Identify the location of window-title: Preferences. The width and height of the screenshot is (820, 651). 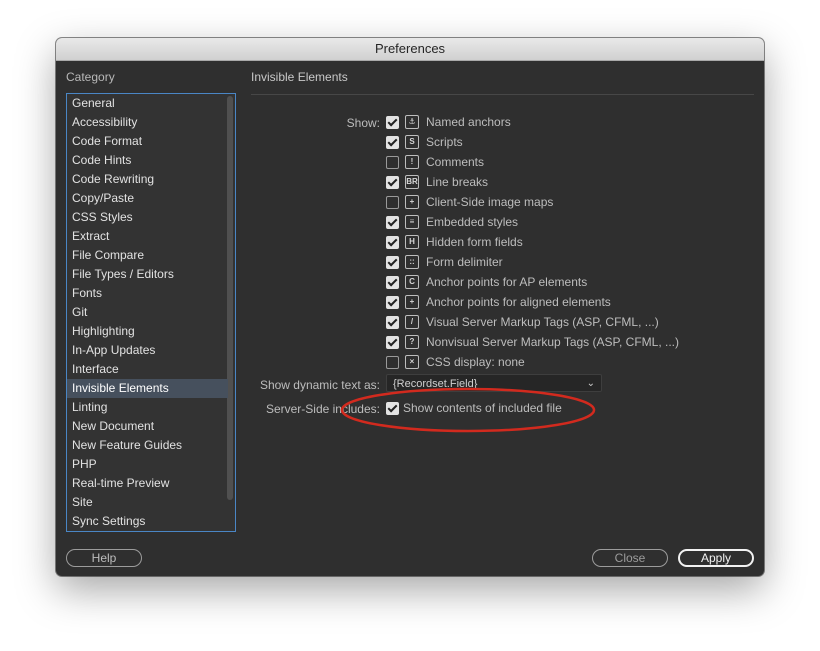
(410, 49).